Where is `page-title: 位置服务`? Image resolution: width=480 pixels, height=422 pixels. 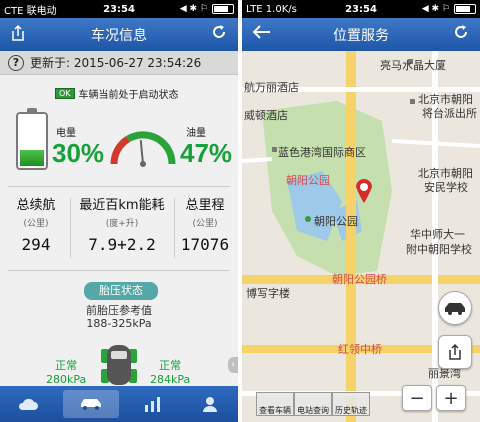 page-title: 位置服务 is located at coordinates (361, 35).